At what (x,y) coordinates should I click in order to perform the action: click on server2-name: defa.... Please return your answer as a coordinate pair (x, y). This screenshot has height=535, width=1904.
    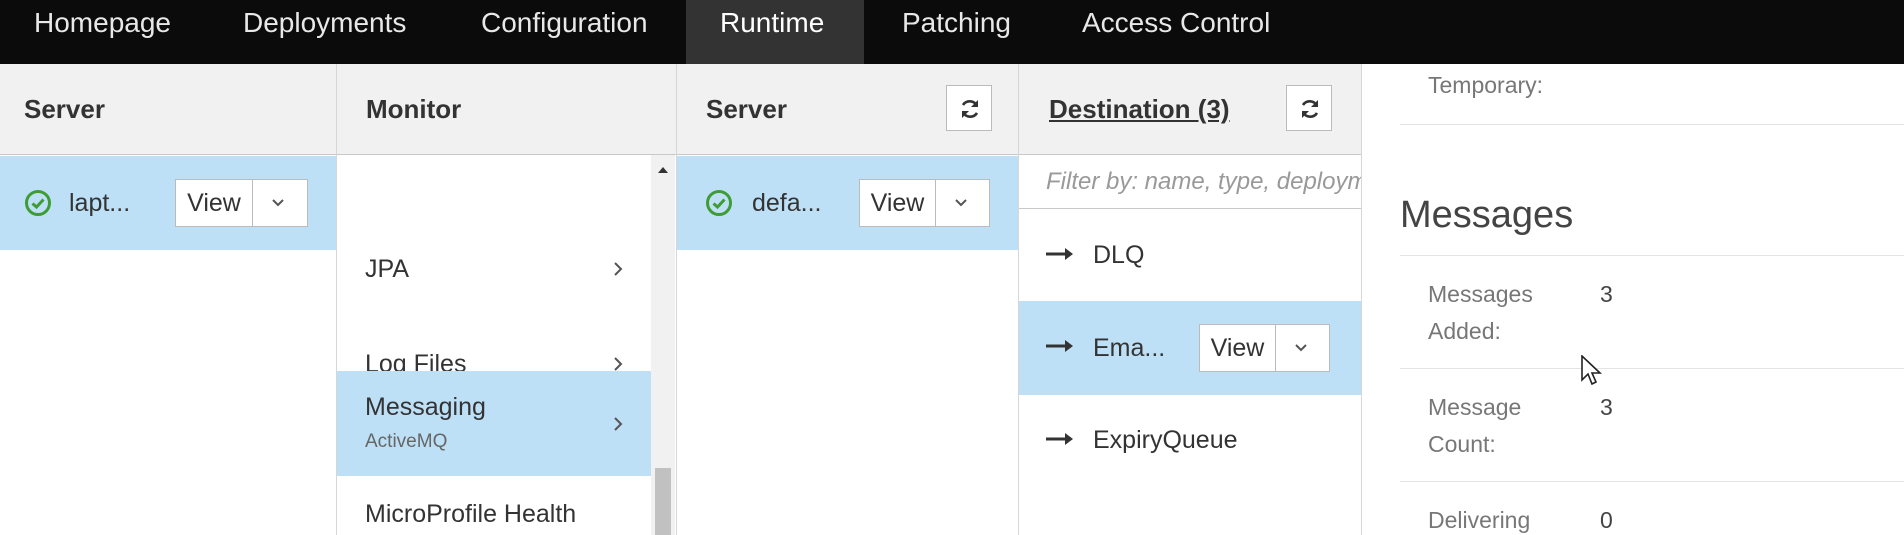
    Looking at the image, I should click on (787, 203).